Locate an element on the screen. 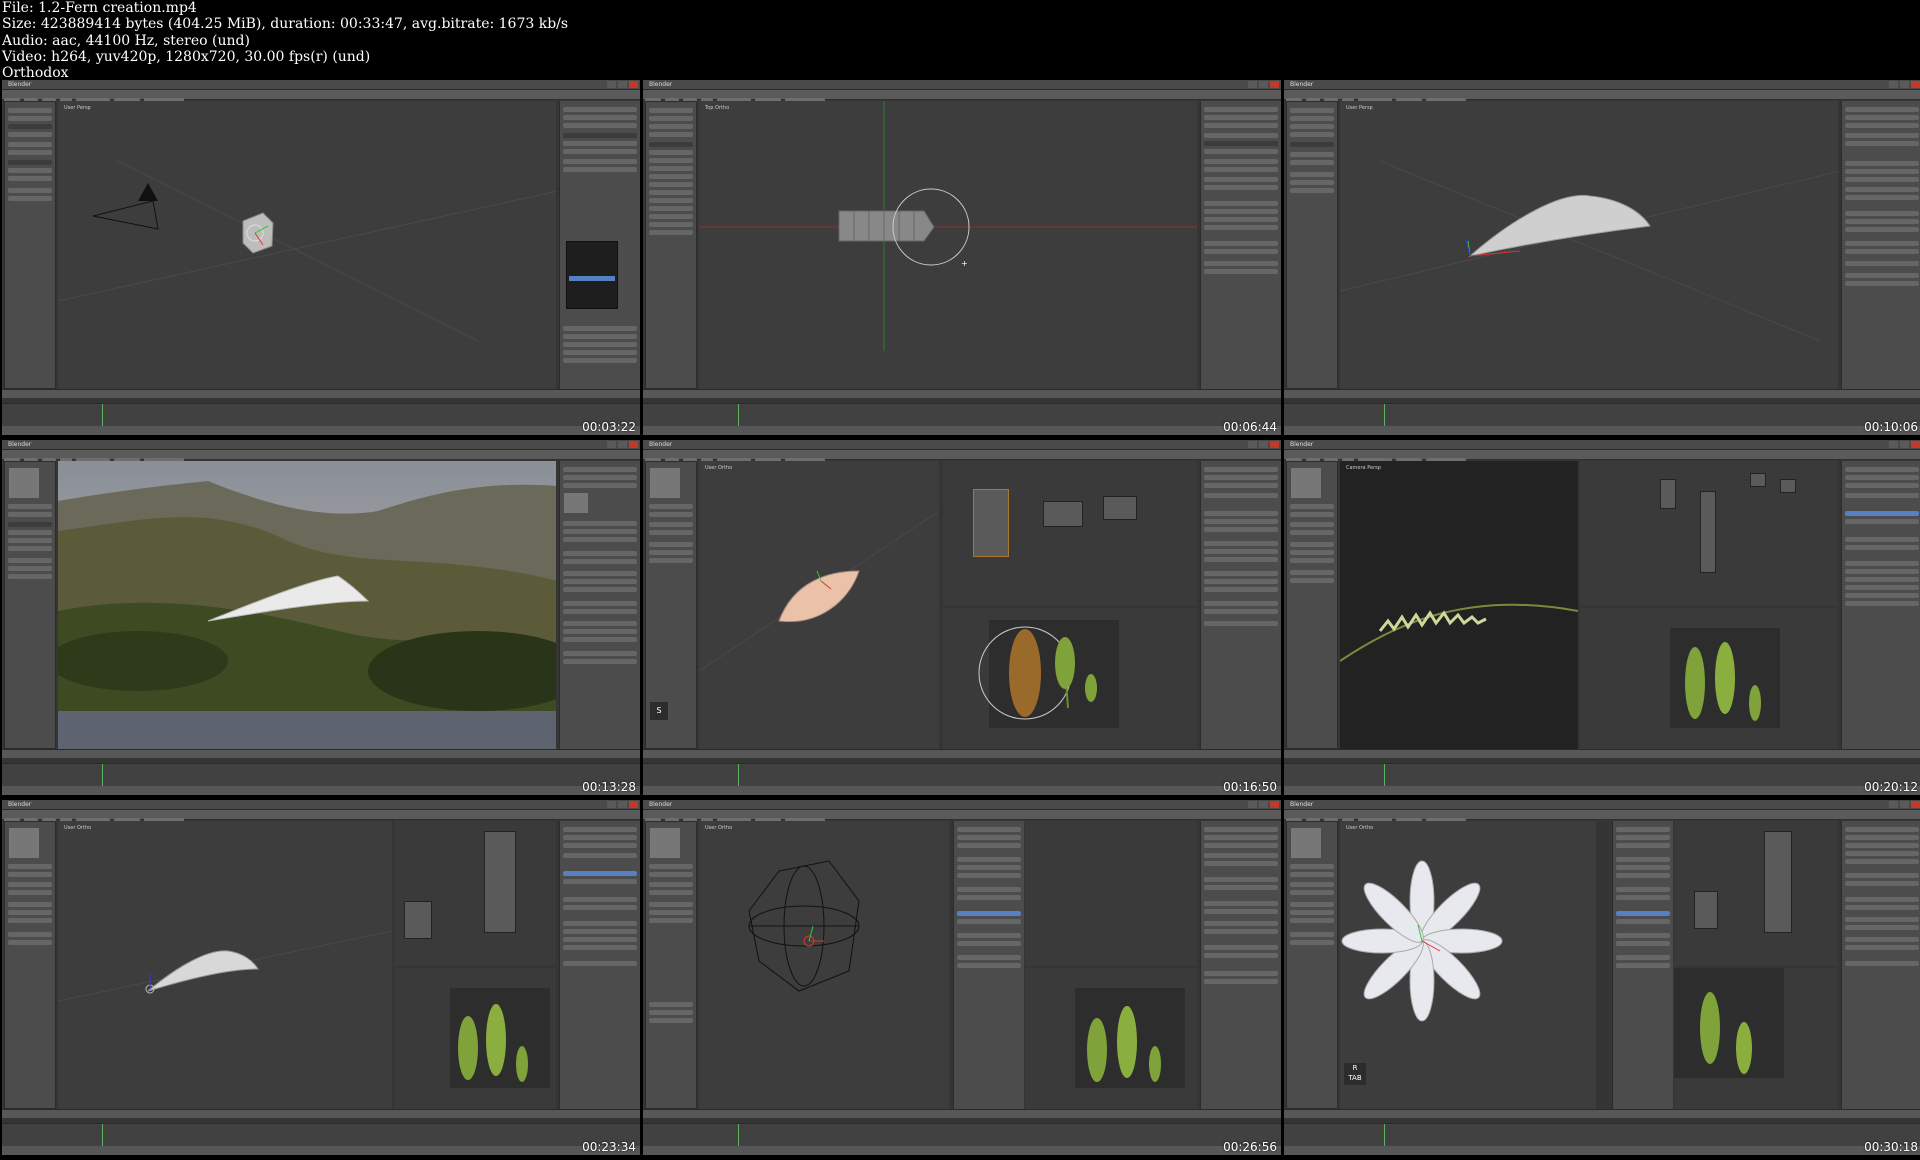 The width and height of the screenshot is (1920, 1160). thumbnail-tile-3: Blender User Persp 00:10:06 is located at coordinates (1602, 257).